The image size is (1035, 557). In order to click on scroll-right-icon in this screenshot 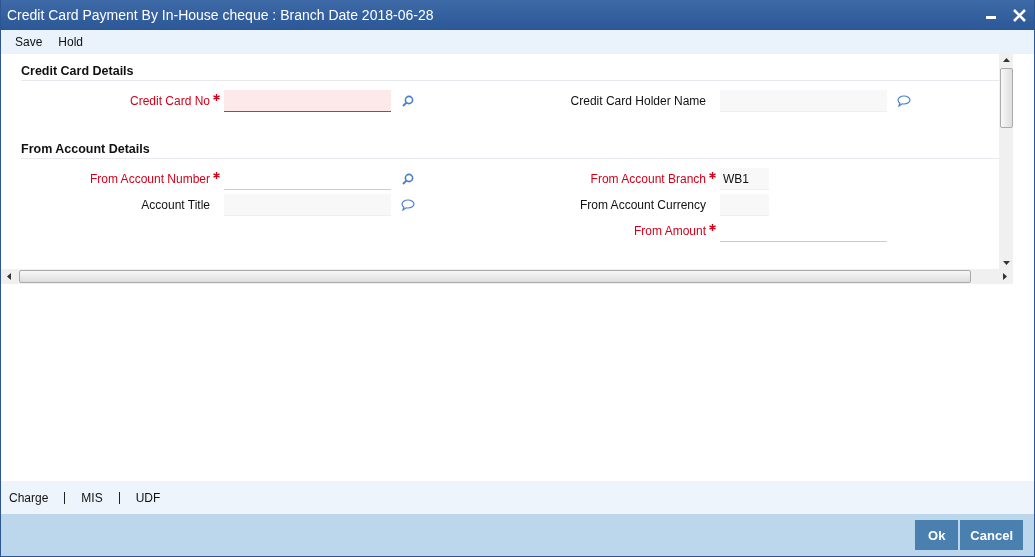, I will do `click(1005, 276)`.